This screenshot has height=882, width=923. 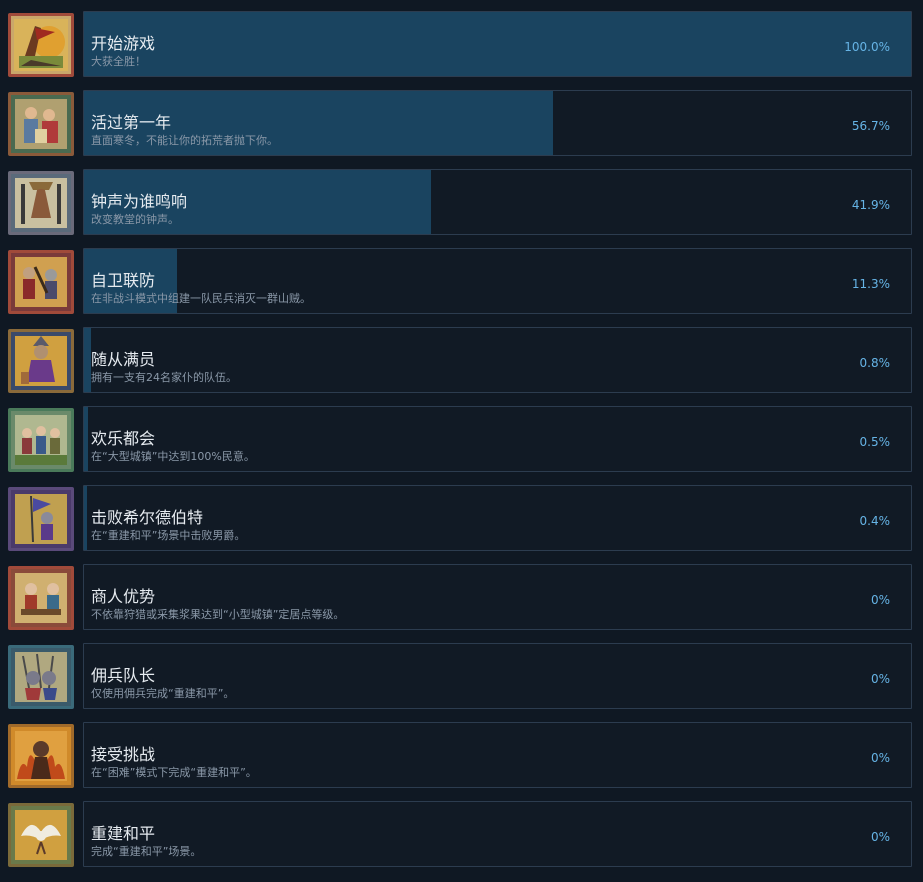 What do you see at coordinates (870, 126) in the screenshot?
I see `unlock-percent: 56.7%` at bounding box center [870, 126].